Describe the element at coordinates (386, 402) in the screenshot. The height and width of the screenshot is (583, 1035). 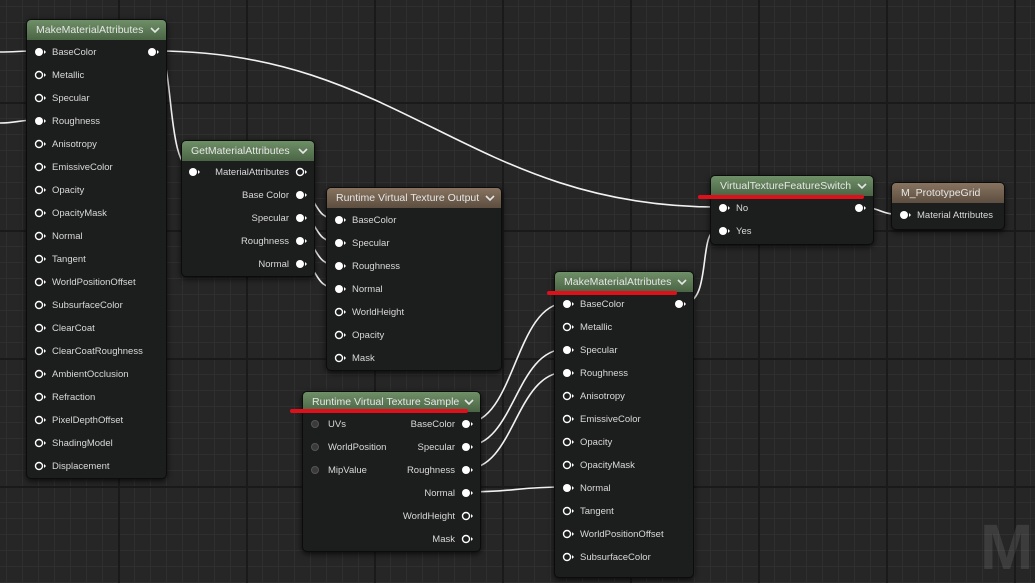
I see `node-title: Runtime Virtual Texture Sample` at that location.